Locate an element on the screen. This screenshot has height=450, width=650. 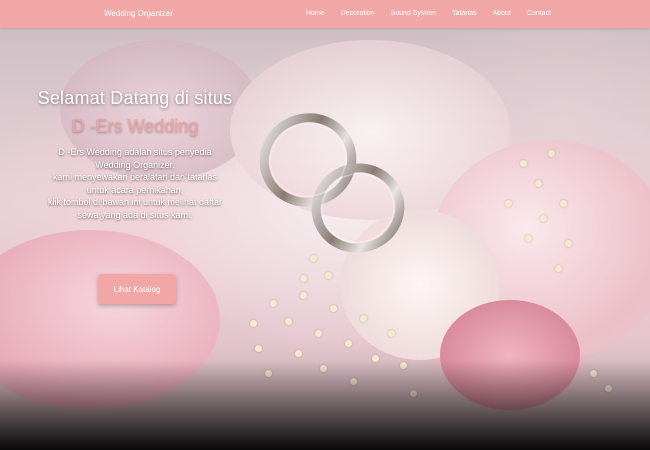
nav-contact: Contact is located at coordinates (539, 14).